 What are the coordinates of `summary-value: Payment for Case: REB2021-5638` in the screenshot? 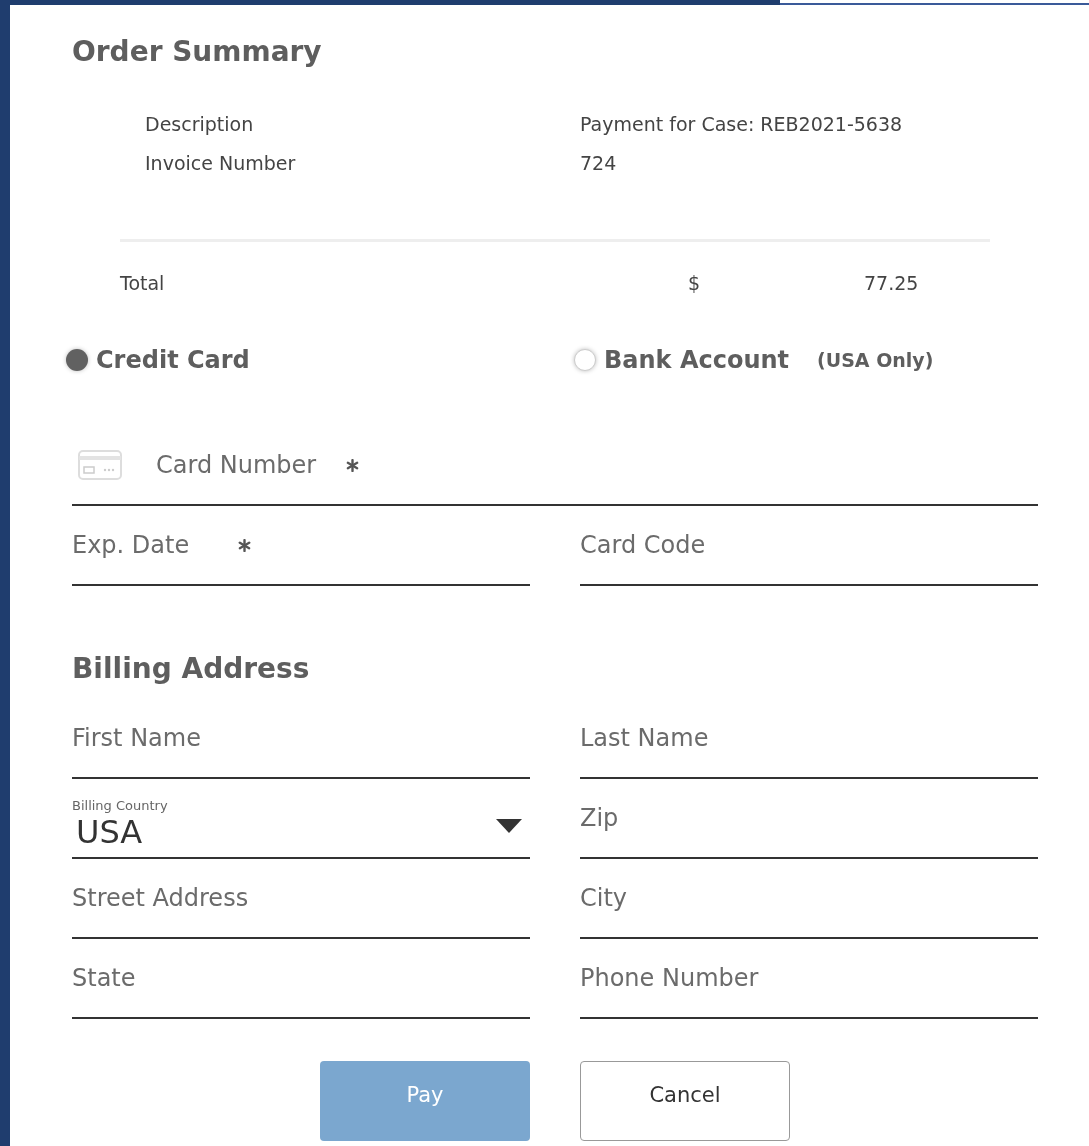 It's located at (742, 124).